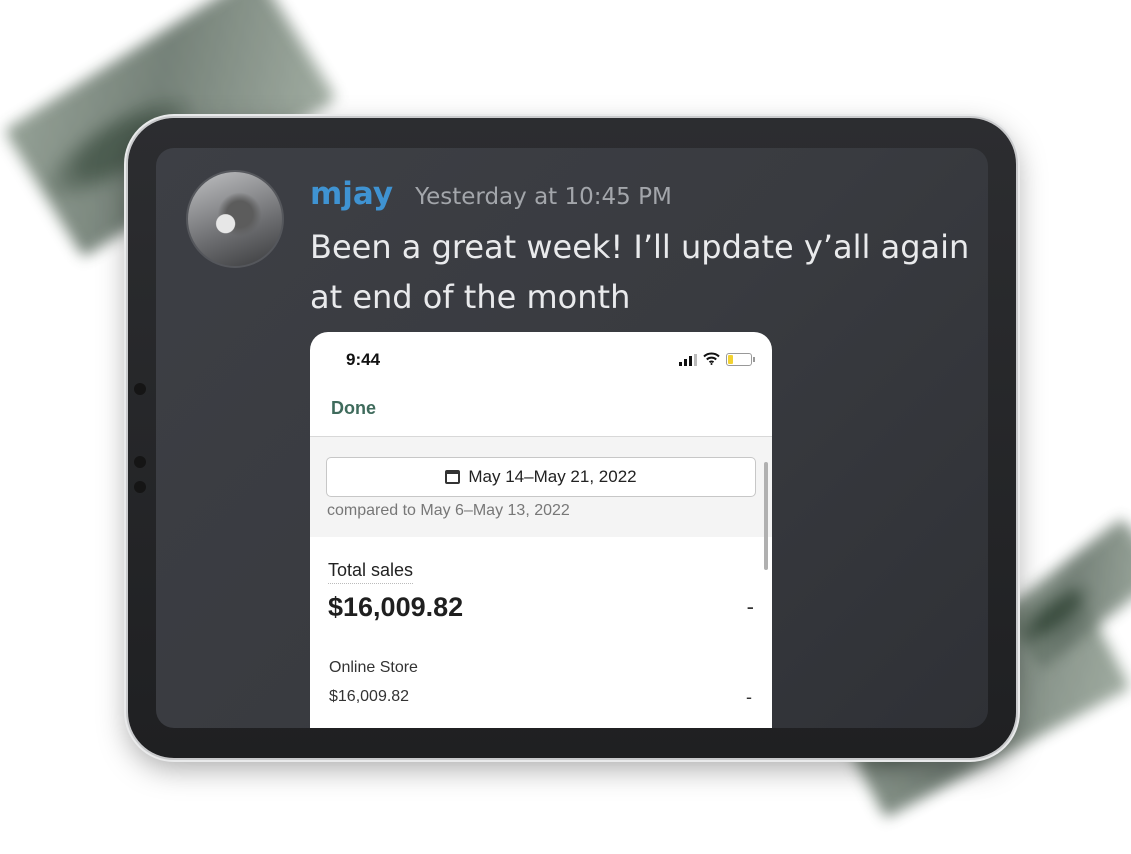  Describe the element at coordinates (351, 194) in the screenshot. I see `username: mjay` at that location.